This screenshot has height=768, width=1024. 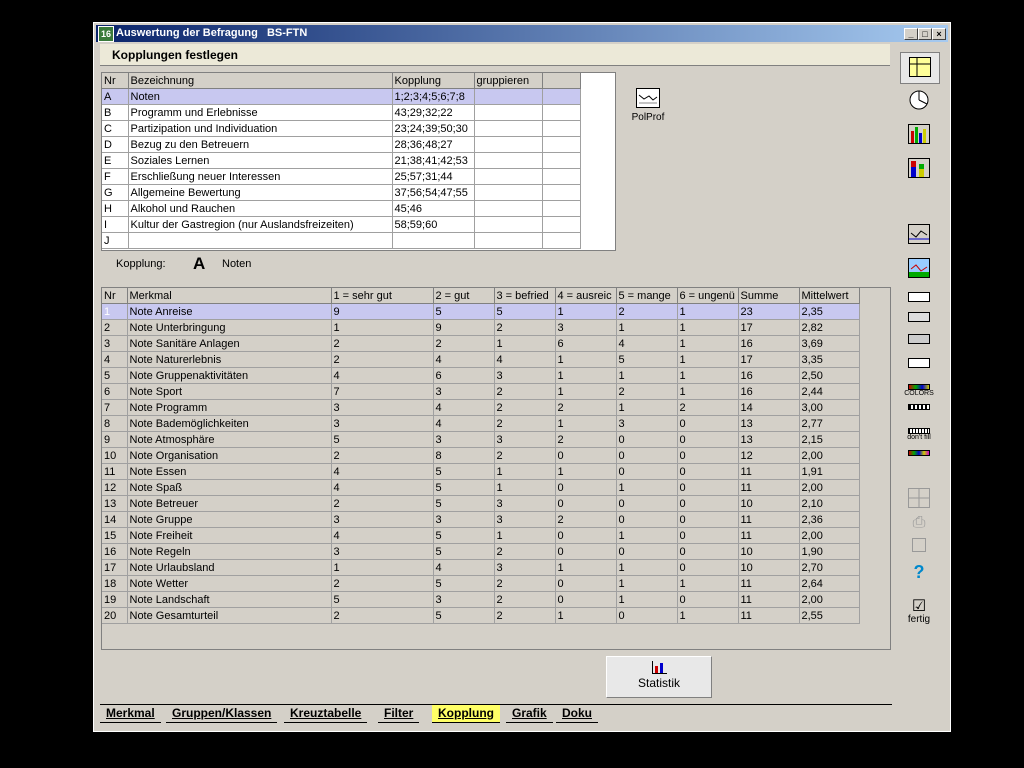 What do you see at coordinates (433, 128) in the screenshot?
I see `coupling-cell: 23;24;39;50;30` at bounding box center [433, 128].